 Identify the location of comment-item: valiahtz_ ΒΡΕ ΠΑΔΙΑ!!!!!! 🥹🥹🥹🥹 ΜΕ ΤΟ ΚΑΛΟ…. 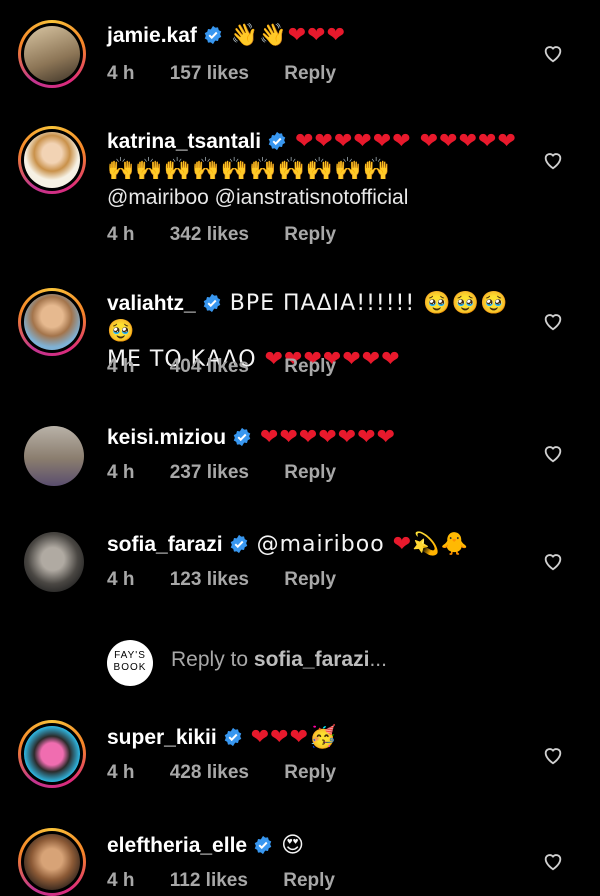
(300, 335).